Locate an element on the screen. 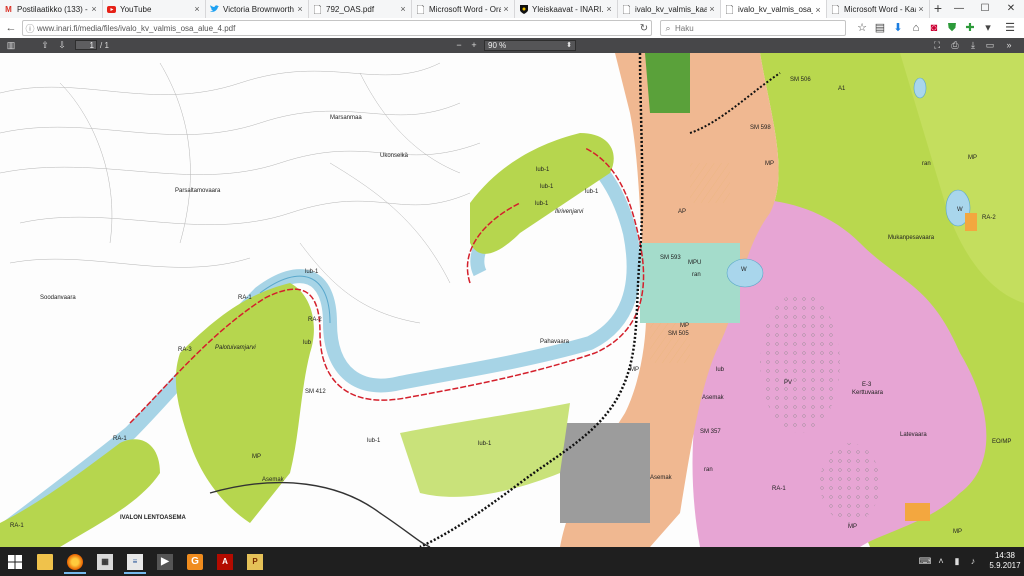  lake is located at coordinates (745, 273).